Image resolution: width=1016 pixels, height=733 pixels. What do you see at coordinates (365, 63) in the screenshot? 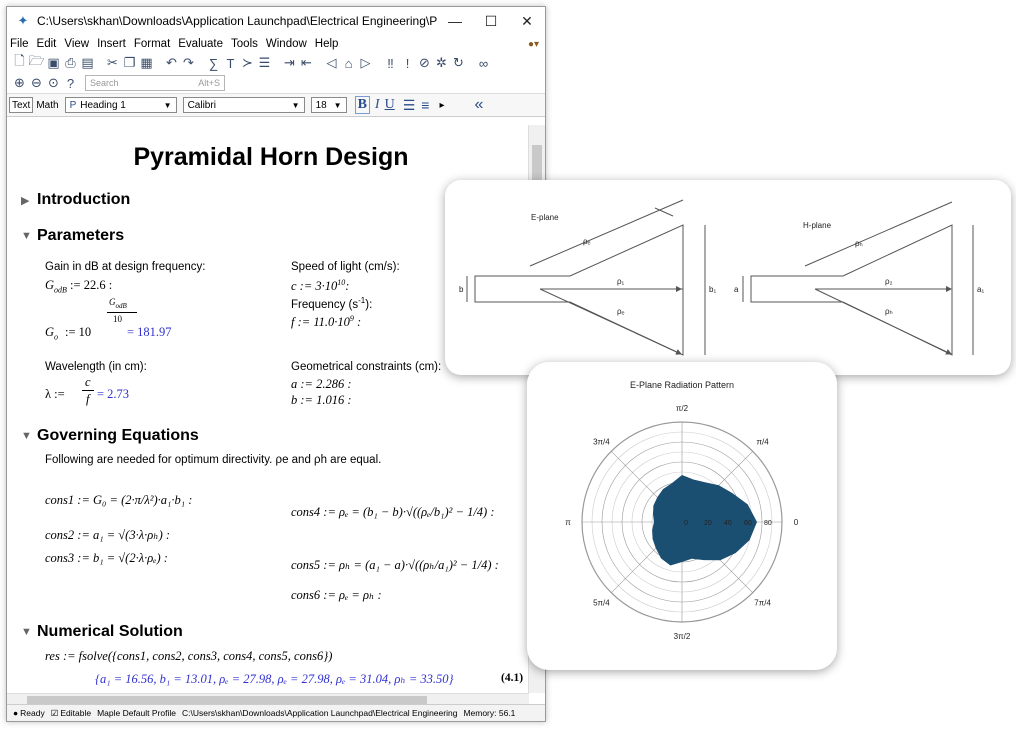
I see `forward-icon: ▷` at bounding box center [365, 63].